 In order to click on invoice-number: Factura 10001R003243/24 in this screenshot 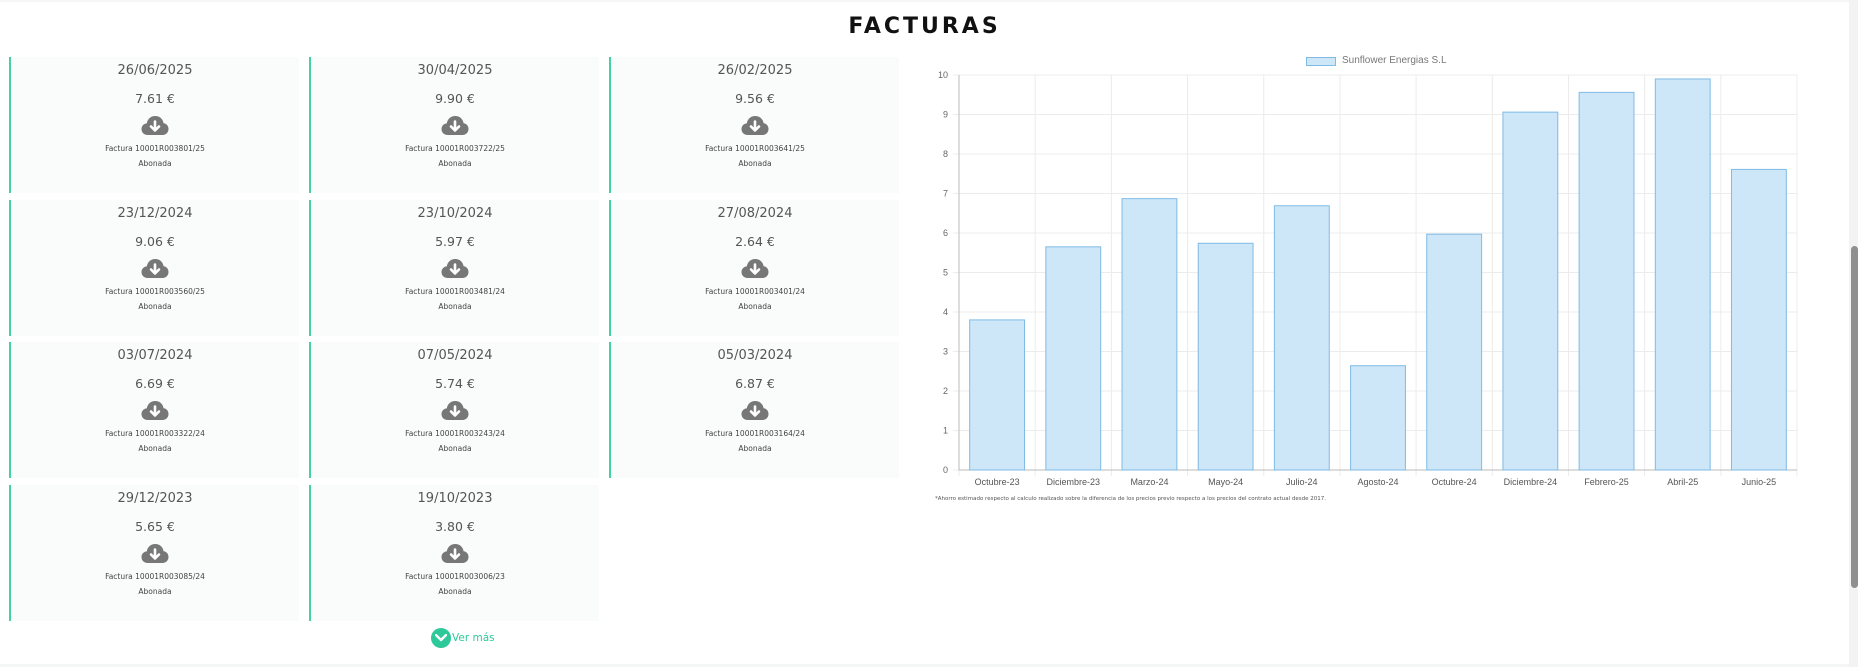, I will do `click(455, 433)`.